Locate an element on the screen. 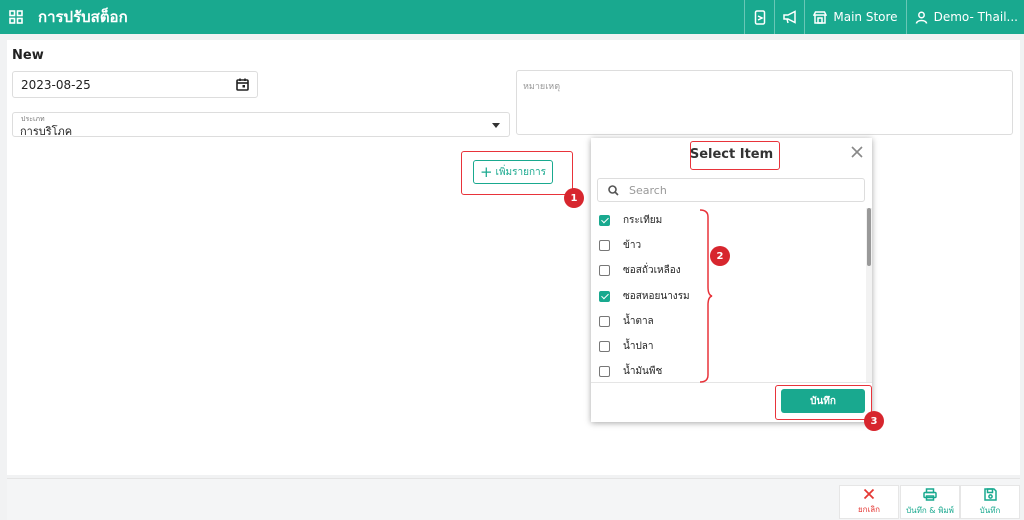  date-field: 2023-08-25 is located at coordinates (135, 84).